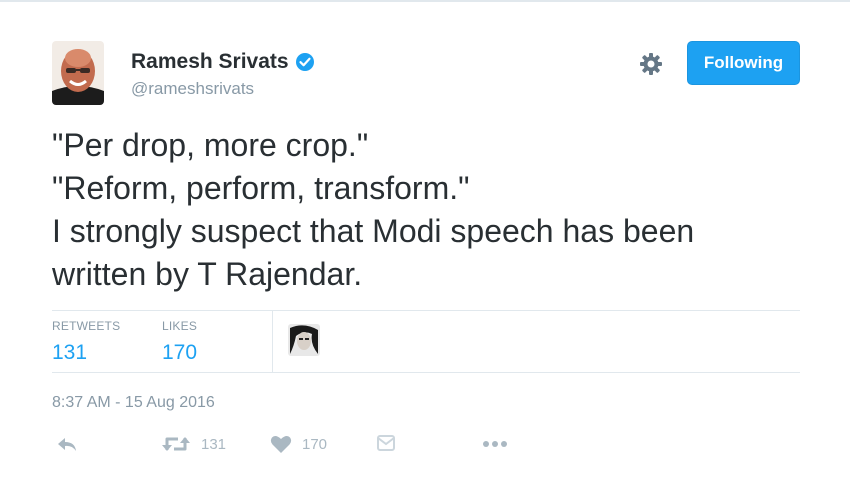 This screenshot has width=850, height=490. I want to click on direct-message-button, so click(386, 443).